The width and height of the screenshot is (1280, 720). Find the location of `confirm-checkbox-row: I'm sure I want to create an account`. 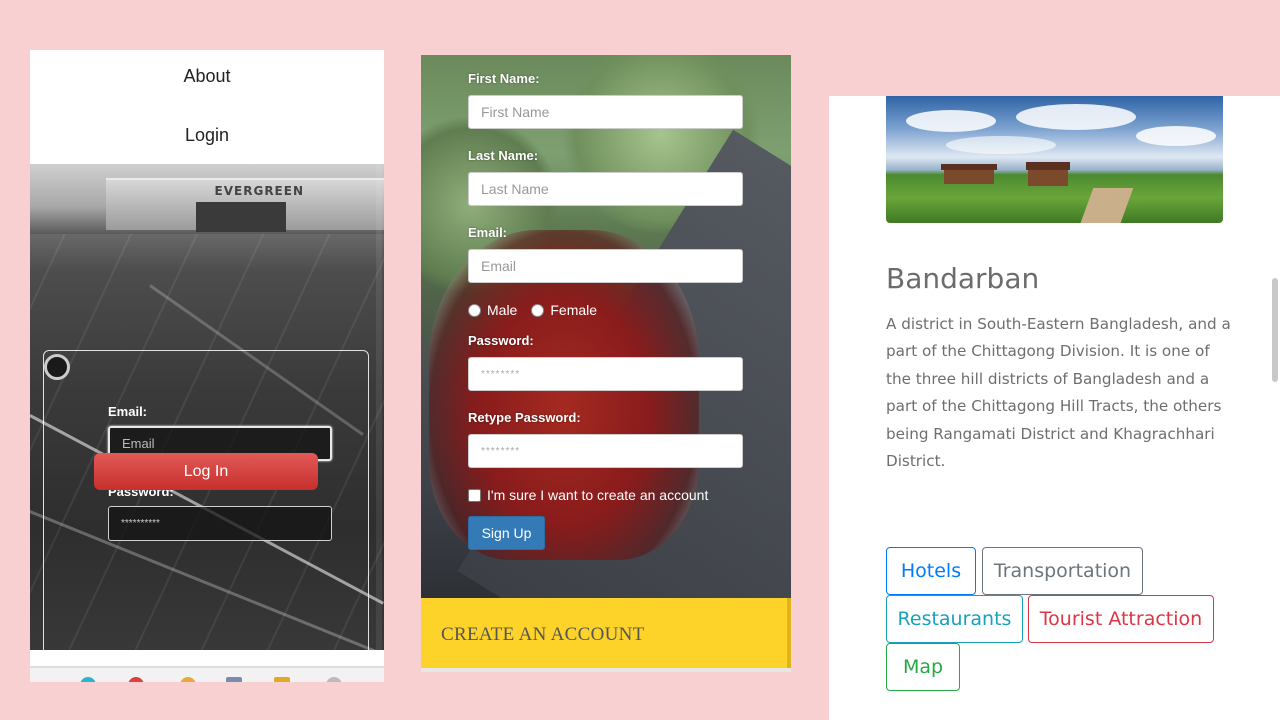

confirm-checkbox-row: I'm sure I want to create an account is located at coordinates (588, 495).